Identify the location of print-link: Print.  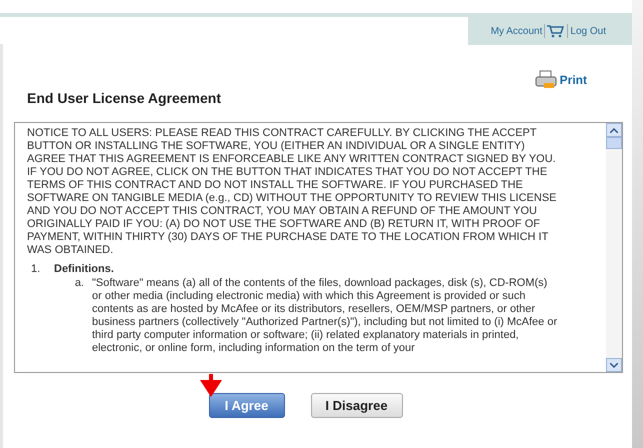
(560, 80).